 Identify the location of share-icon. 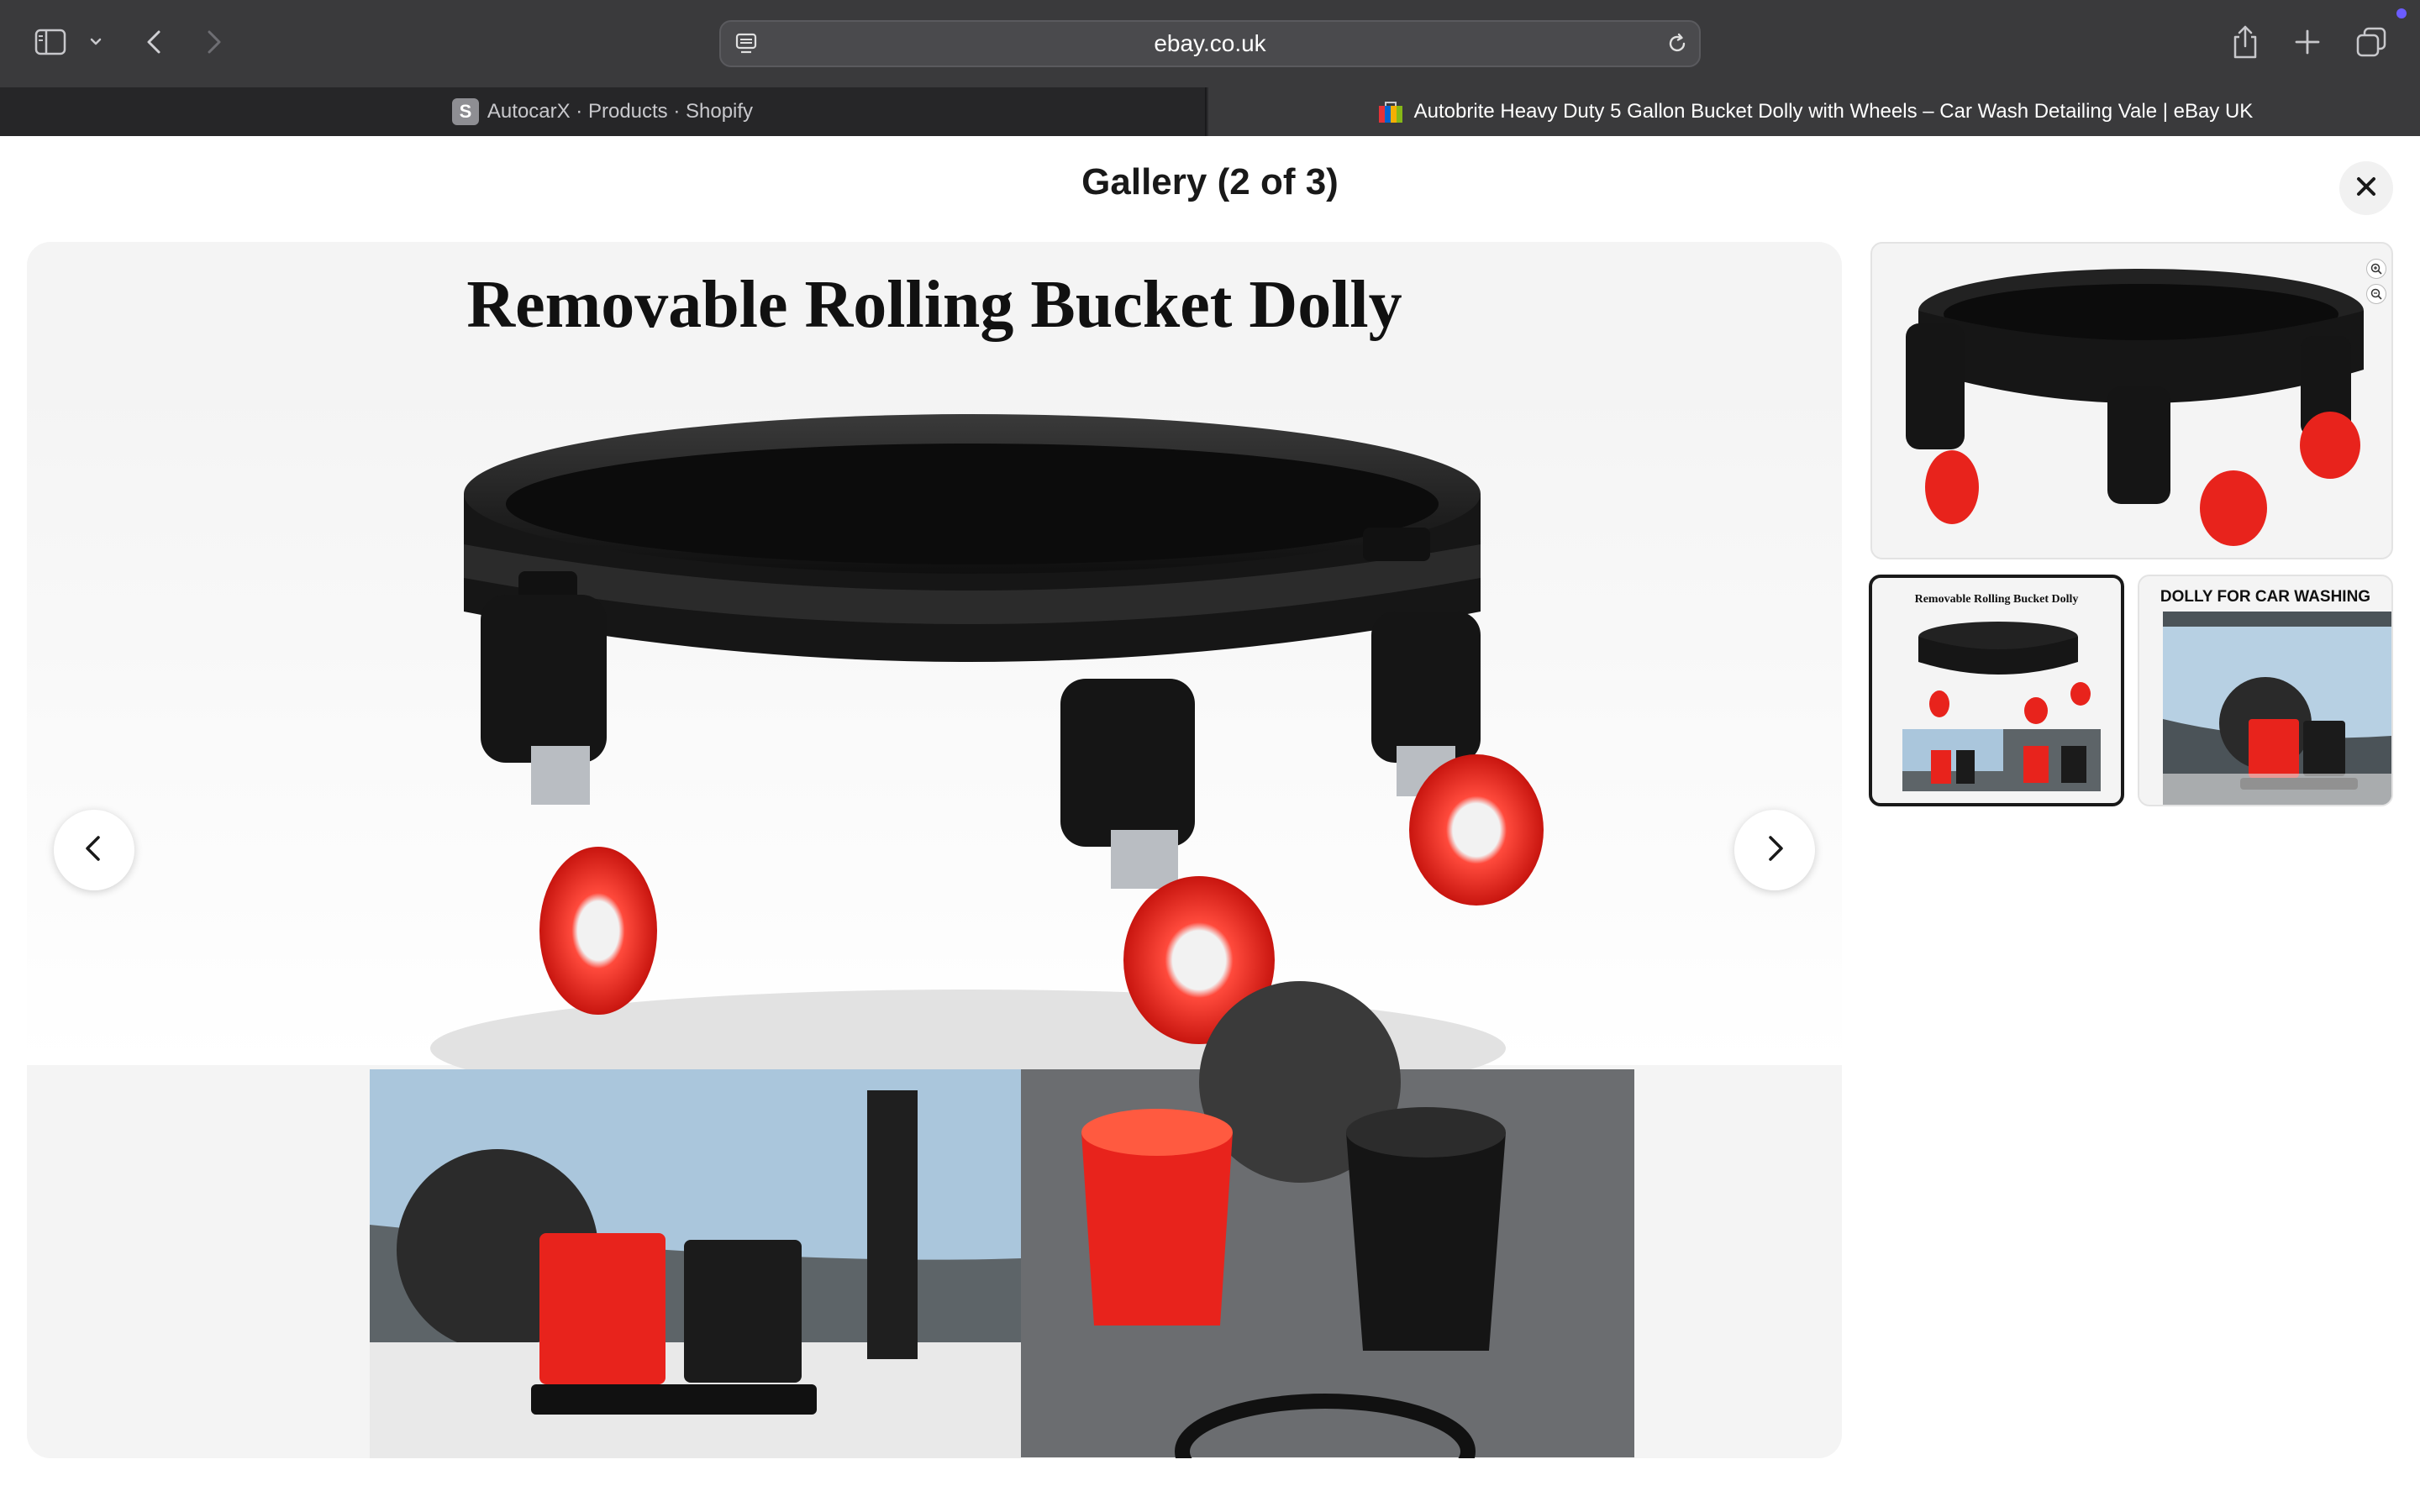
(2245, 42).